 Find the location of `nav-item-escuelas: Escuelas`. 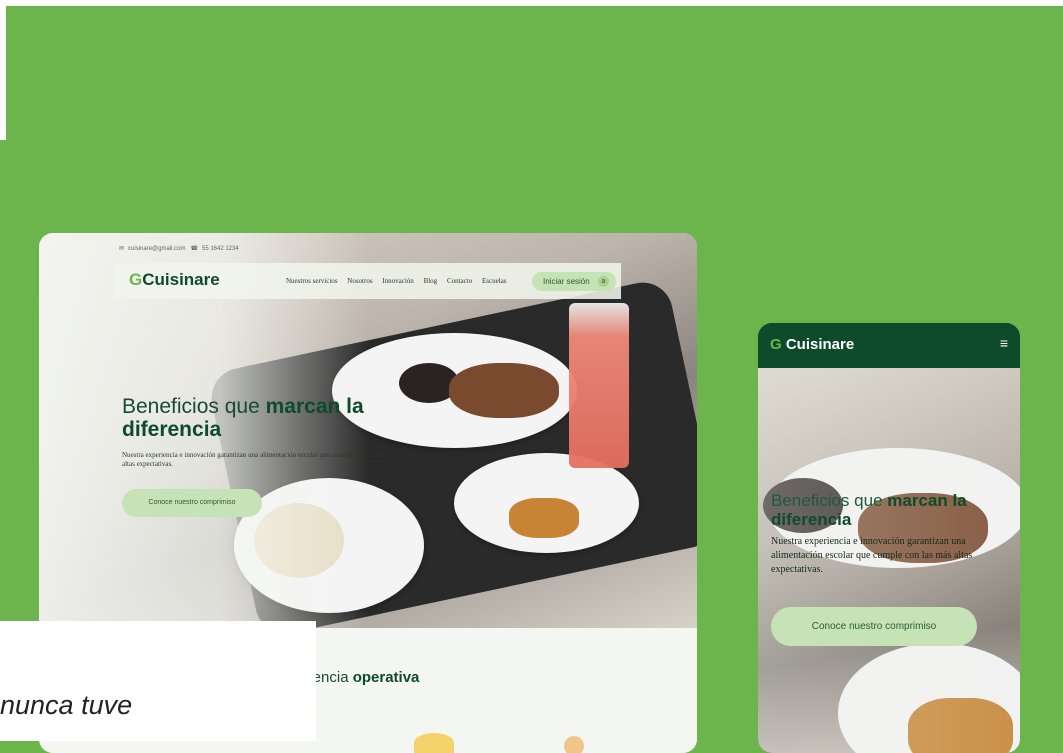

nav-item-escuelas: Escuelas is located at coordinates (494, 281).